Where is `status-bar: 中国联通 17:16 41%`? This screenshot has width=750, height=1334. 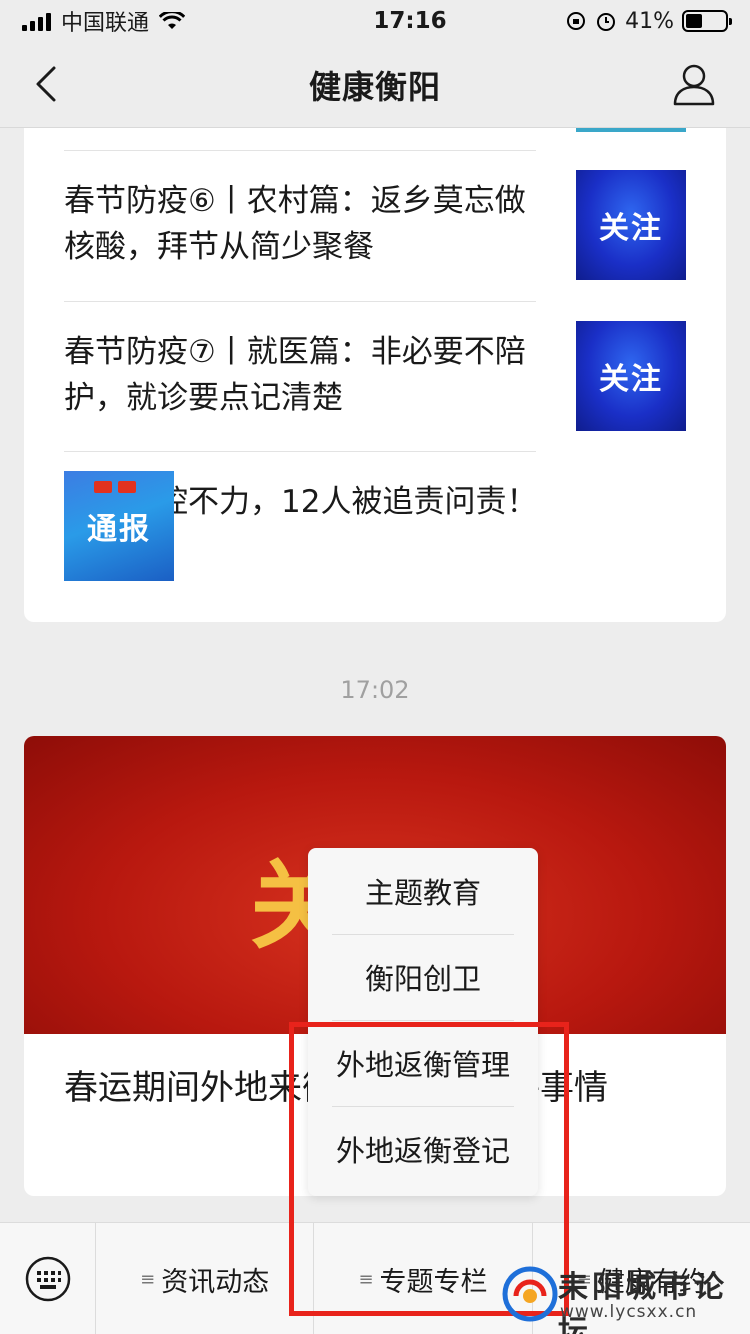
status-bar: 中国联通 17:16 41% is located at coordinates (375, 21).